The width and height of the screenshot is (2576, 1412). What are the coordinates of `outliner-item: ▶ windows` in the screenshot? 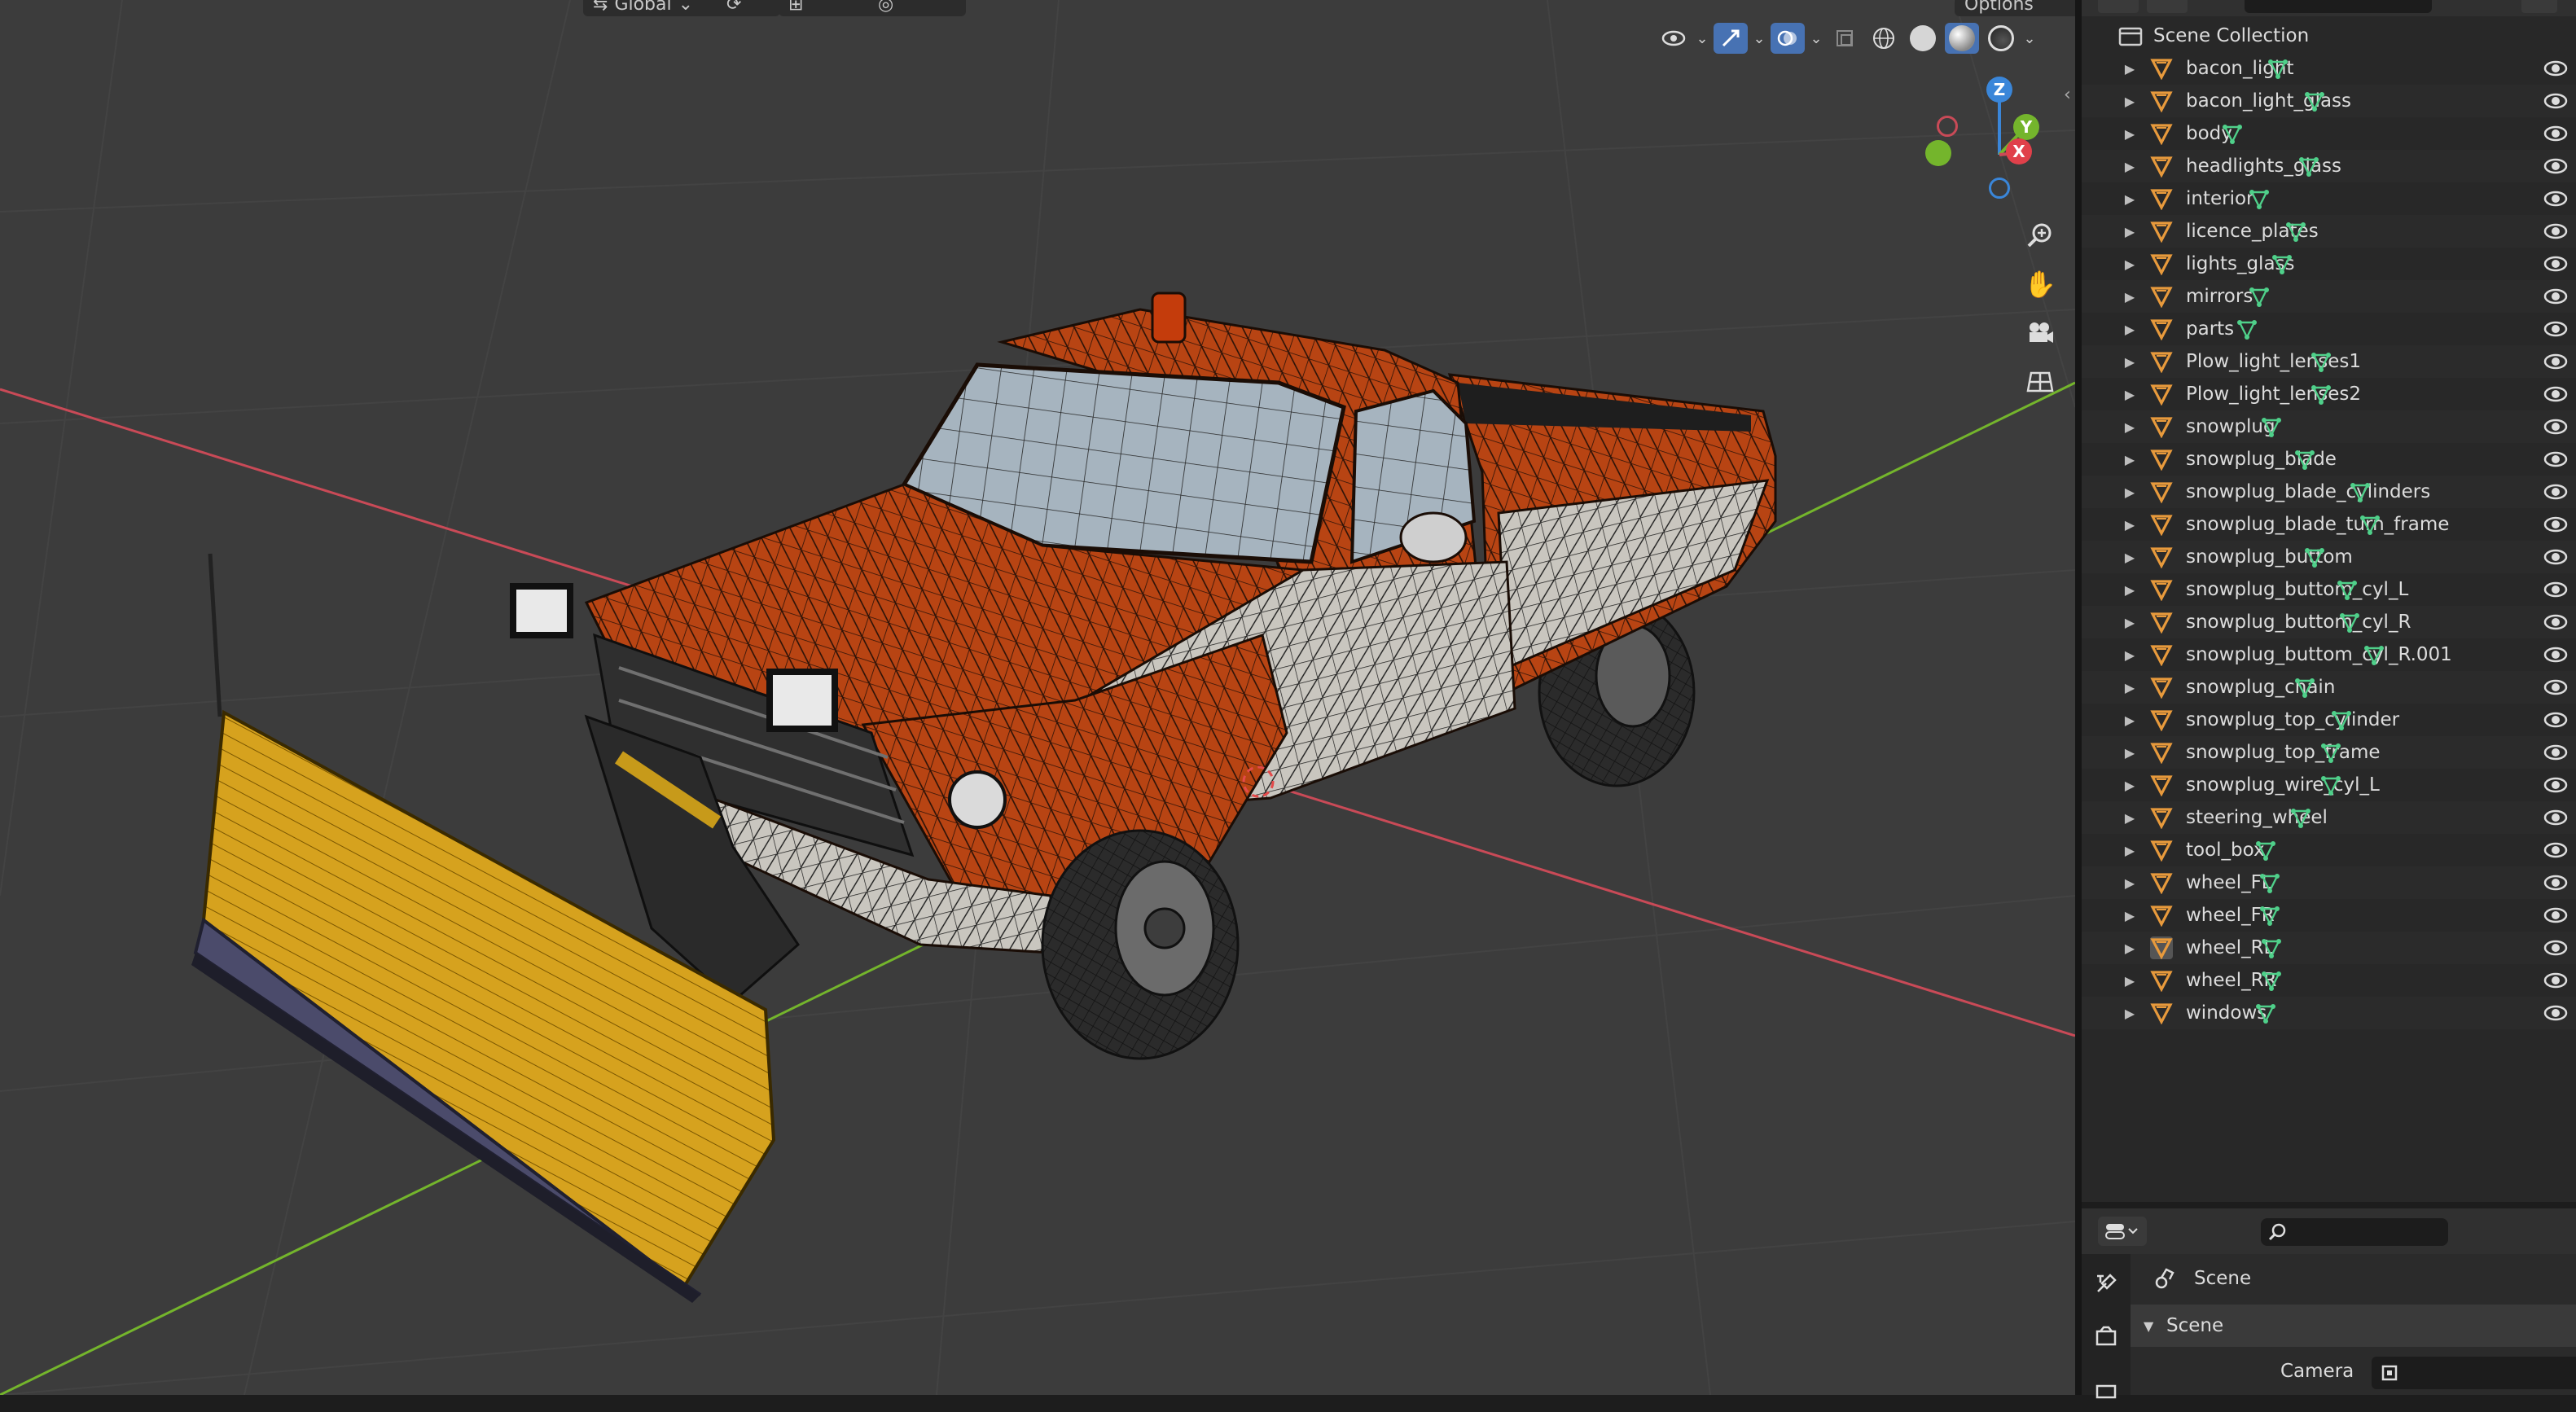 It's located at (2329, 1013).